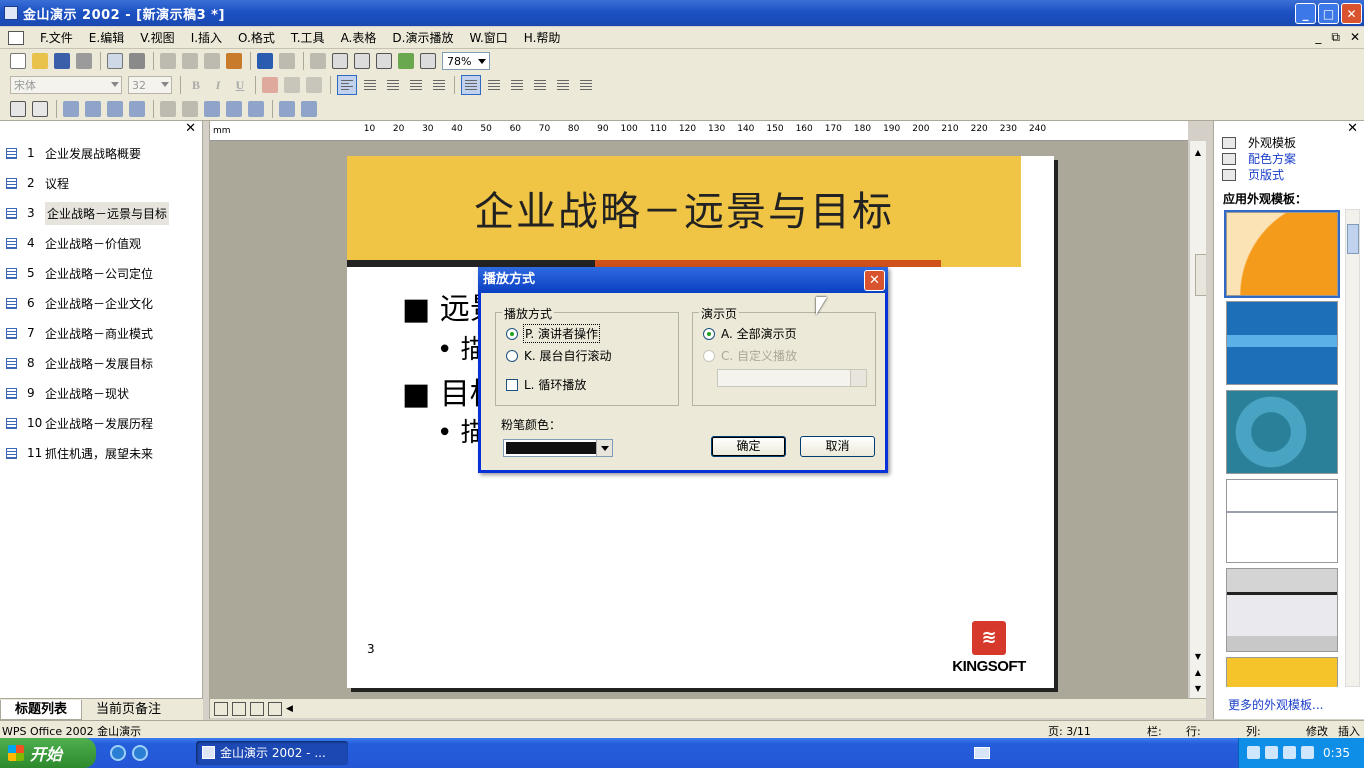 This screenshot has width=1364, height=768. What do you see at coordinates (684, 208) in the screenshot?
I see `slide-title: 企业战略－远景与目标` at bounding box center [684, 208].